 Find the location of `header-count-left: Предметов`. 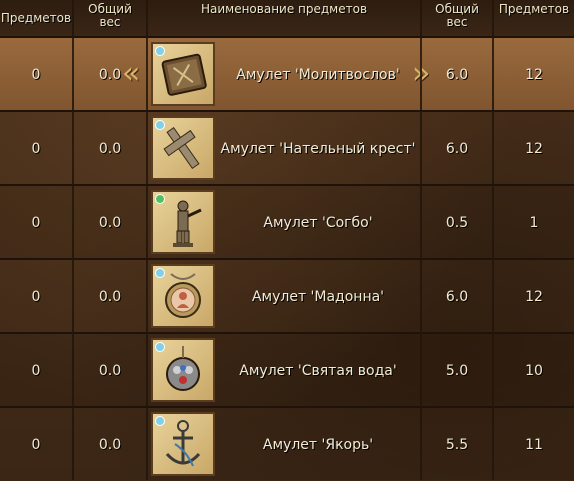

header-count-left: Предметов is located at coordinates (36, 17).